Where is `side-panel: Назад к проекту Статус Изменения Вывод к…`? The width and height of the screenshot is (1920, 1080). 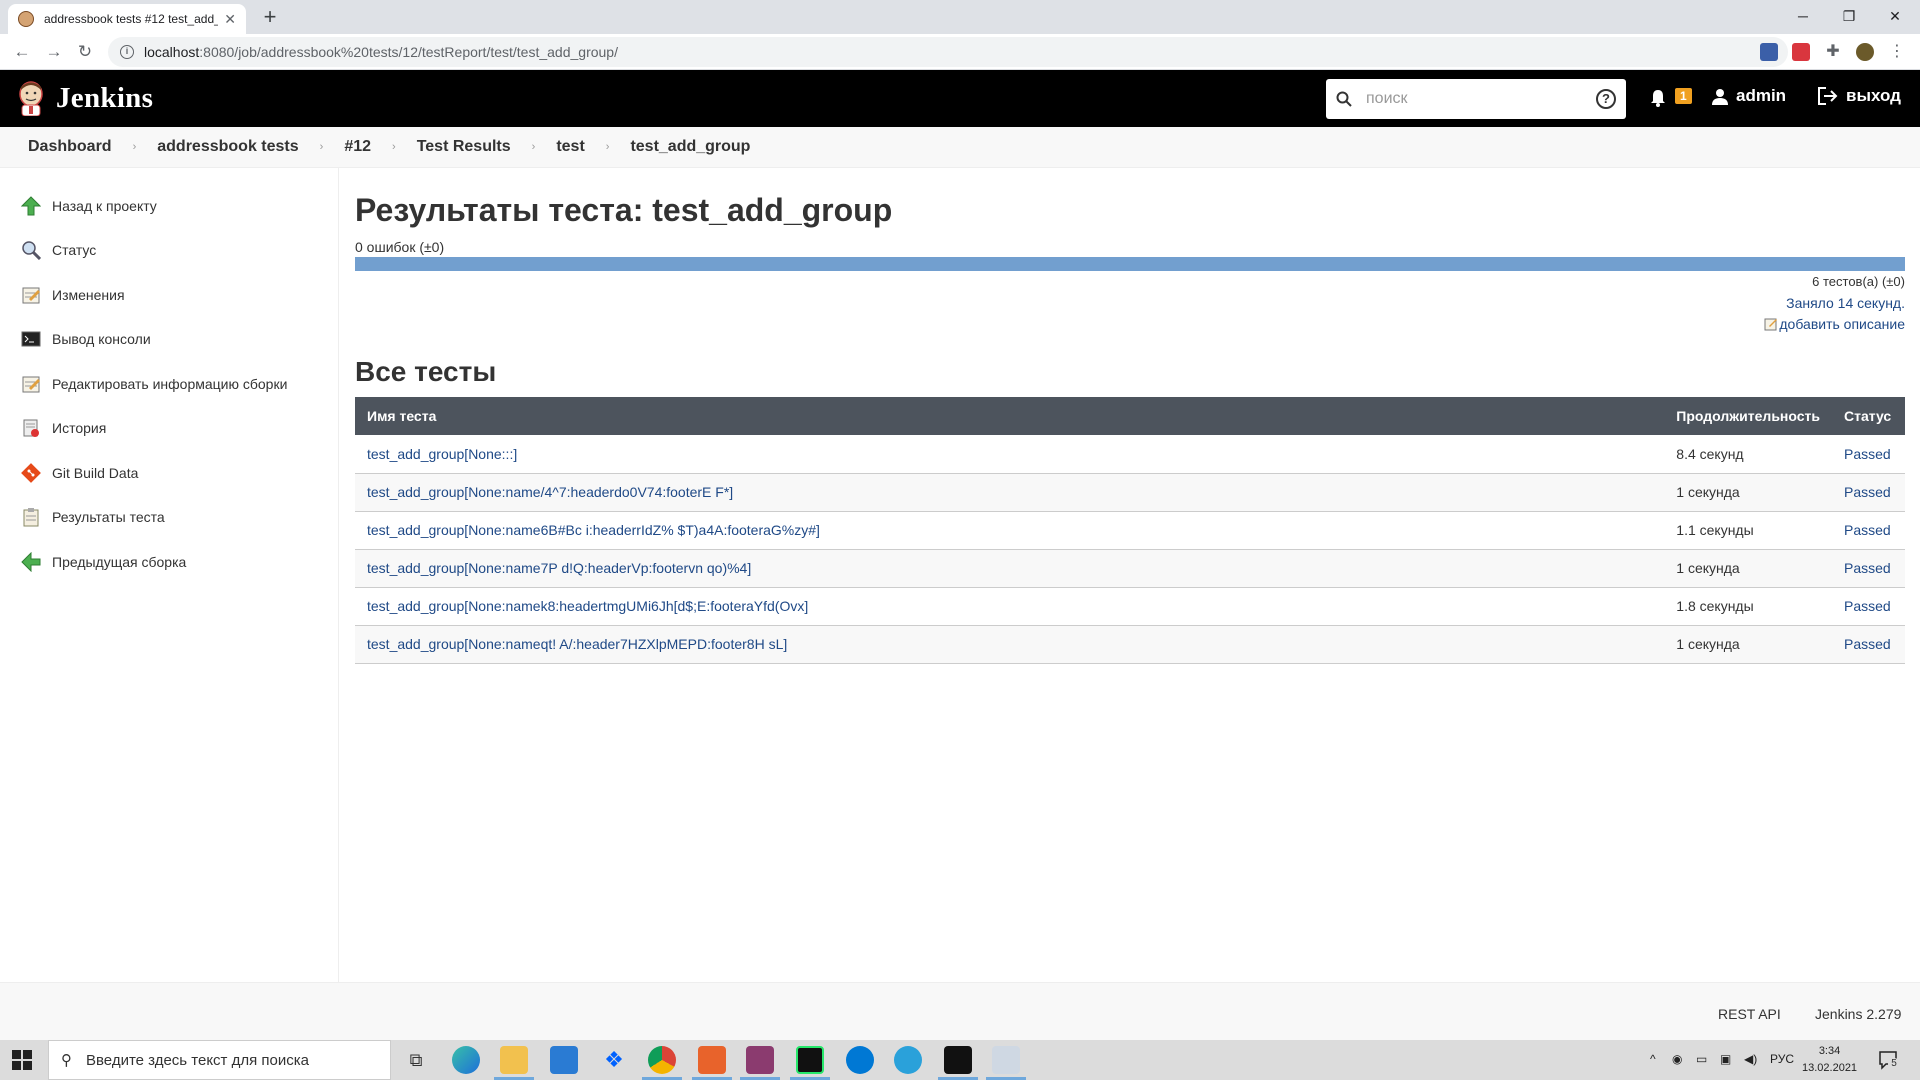
side-panel: Назад к проекту Статус Изменения Вывод к… is located at coordinates (169, 575).